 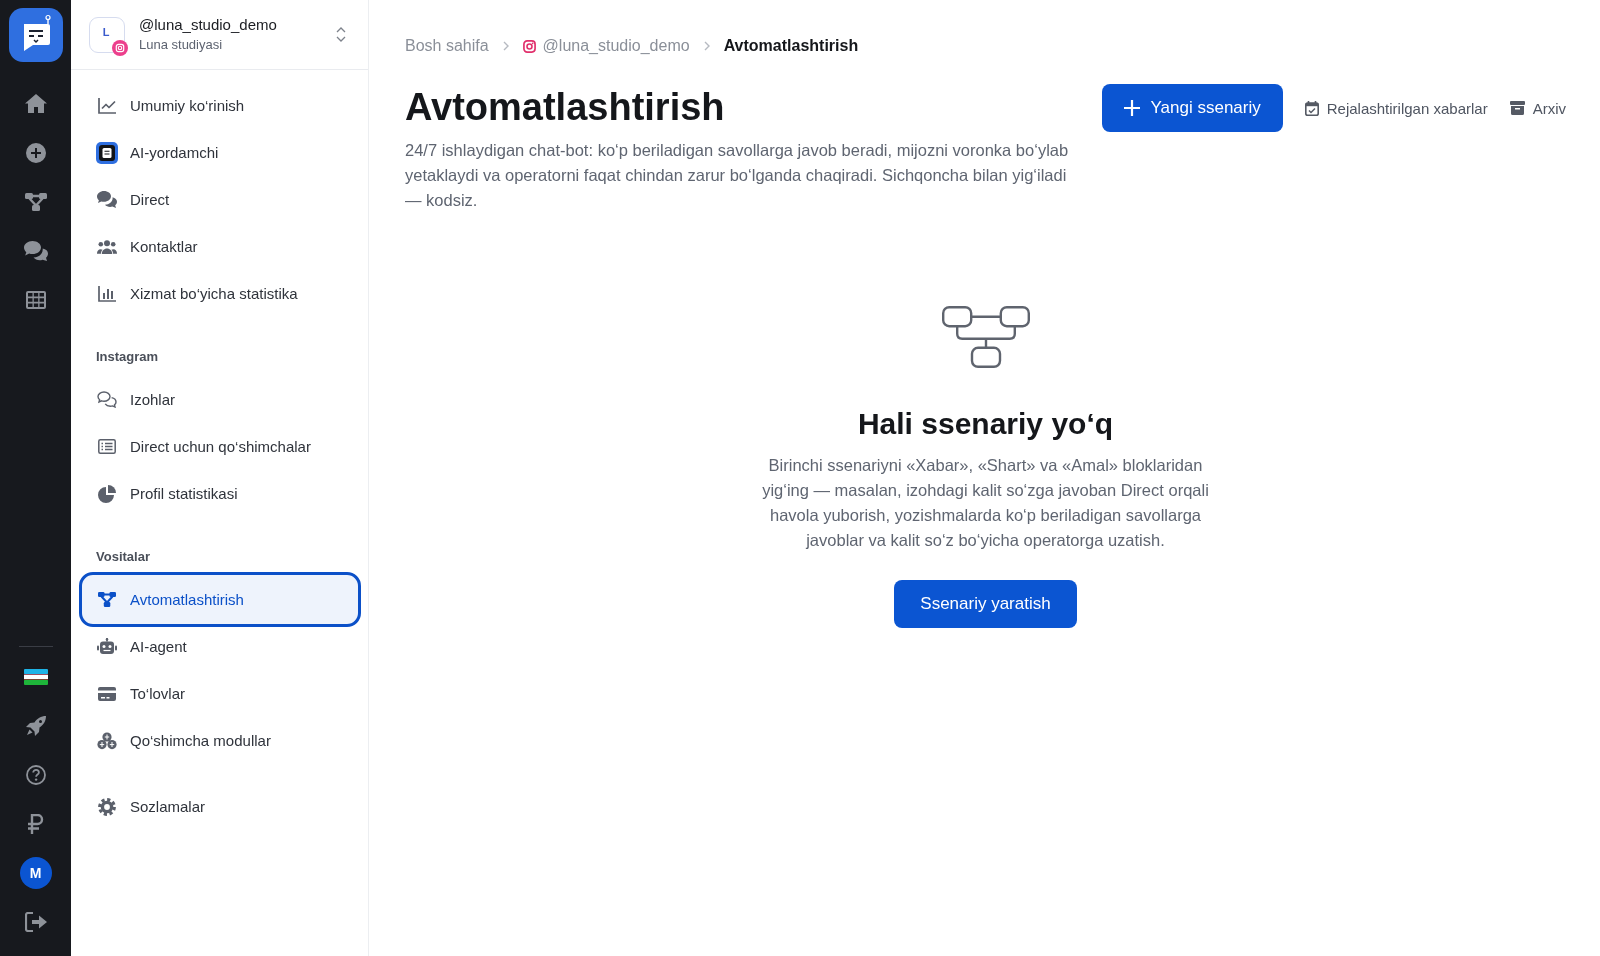 What do you see at coordinates (107, 105) in the screenshot?
I see `line-chart-icon` at bounding box center [107, 105].